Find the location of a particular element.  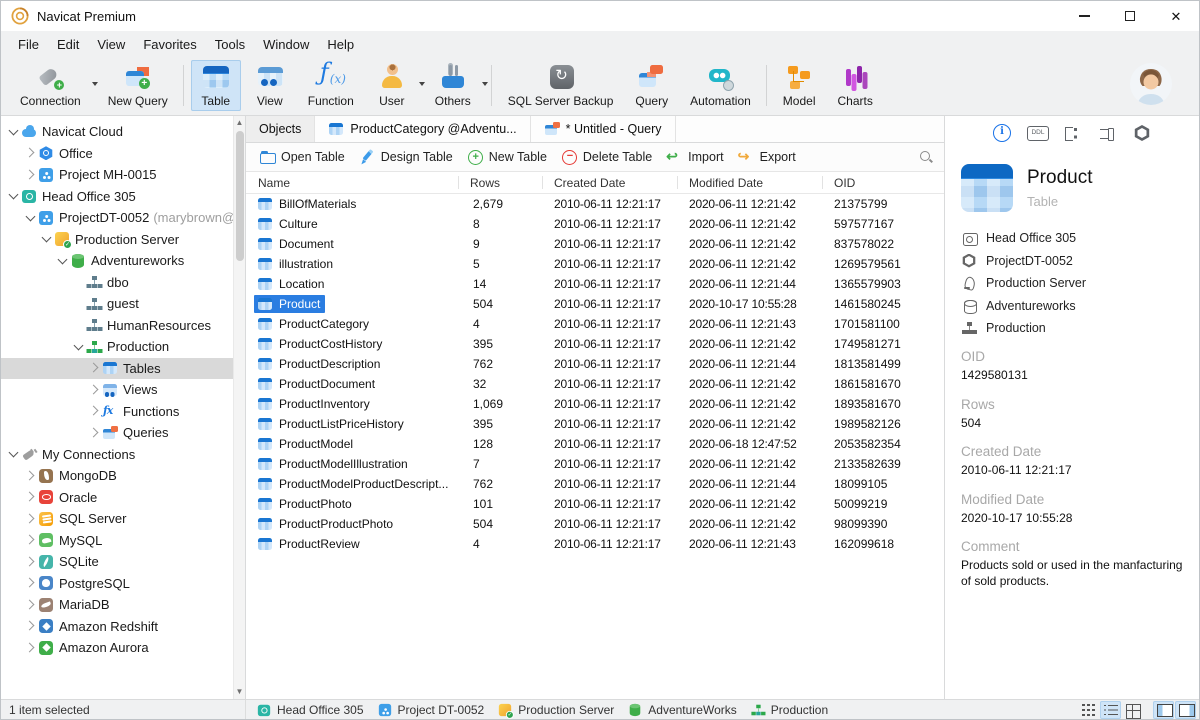

tree-item: guest is located at coordinates (117, 304).